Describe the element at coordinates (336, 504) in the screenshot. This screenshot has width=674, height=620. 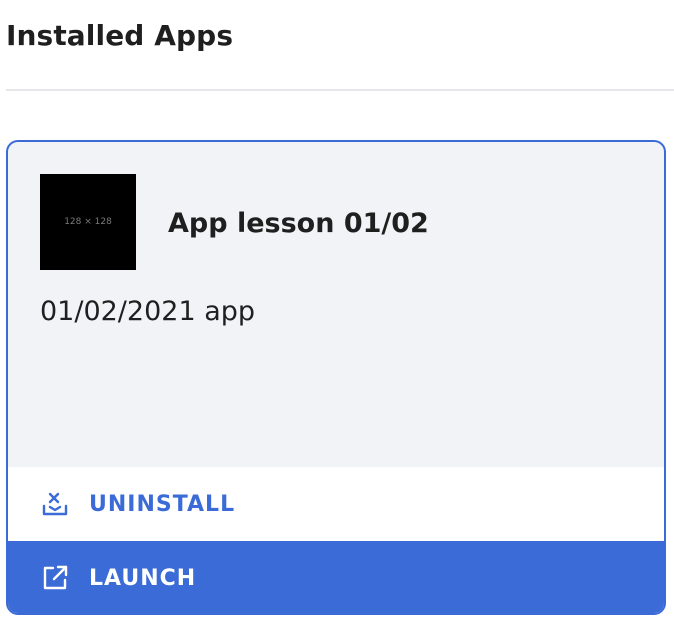
I see `uninstall-button: UNINSTALL` at that location.